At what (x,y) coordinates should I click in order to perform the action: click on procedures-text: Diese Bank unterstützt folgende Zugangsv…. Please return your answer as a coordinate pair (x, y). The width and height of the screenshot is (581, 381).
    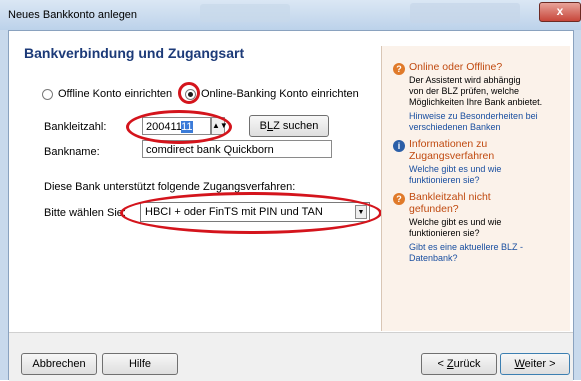
    Looking at the image, I should click on (170, 187).